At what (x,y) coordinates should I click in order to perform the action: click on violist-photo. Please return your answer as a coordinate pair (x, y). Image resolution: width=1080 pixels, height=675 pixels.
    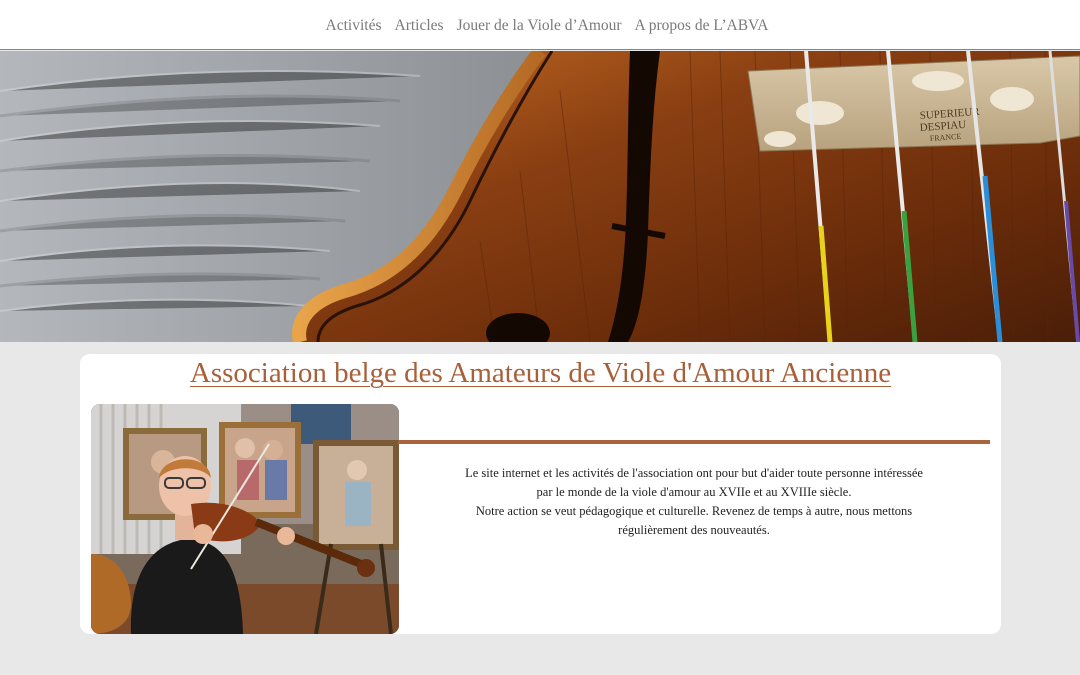
    Looking at the image, I should click on (245, 519).